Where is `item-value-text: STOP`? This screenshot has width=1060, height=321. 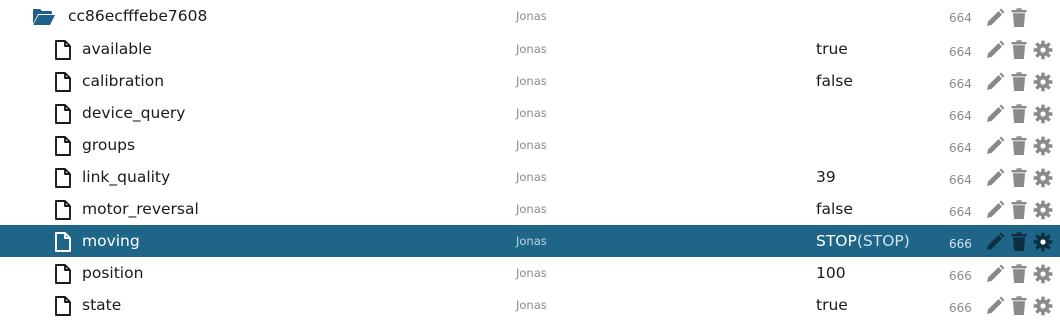
item-value-text: STOP is located at coordinates (836, 241).